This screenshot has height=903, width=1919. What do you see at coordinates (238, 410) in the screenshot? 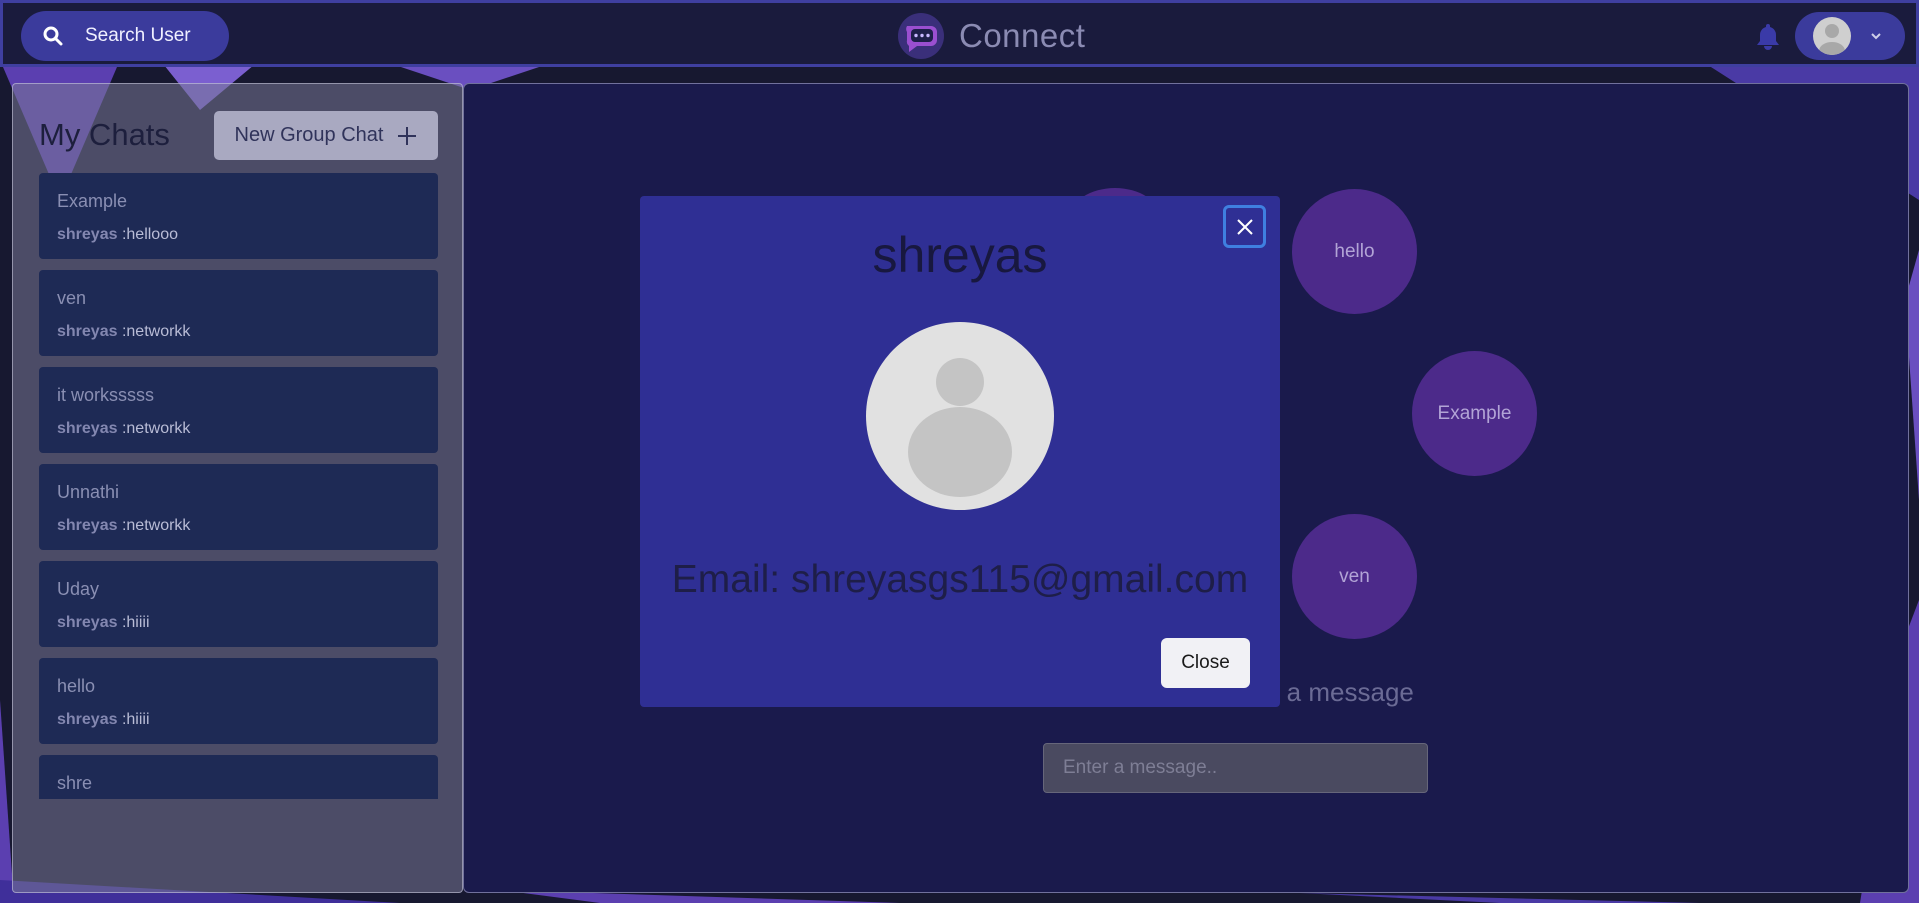
I see `chat-item-it-worksssss: it worksssss shreyas :networkk` at bounding box center [238, 410].